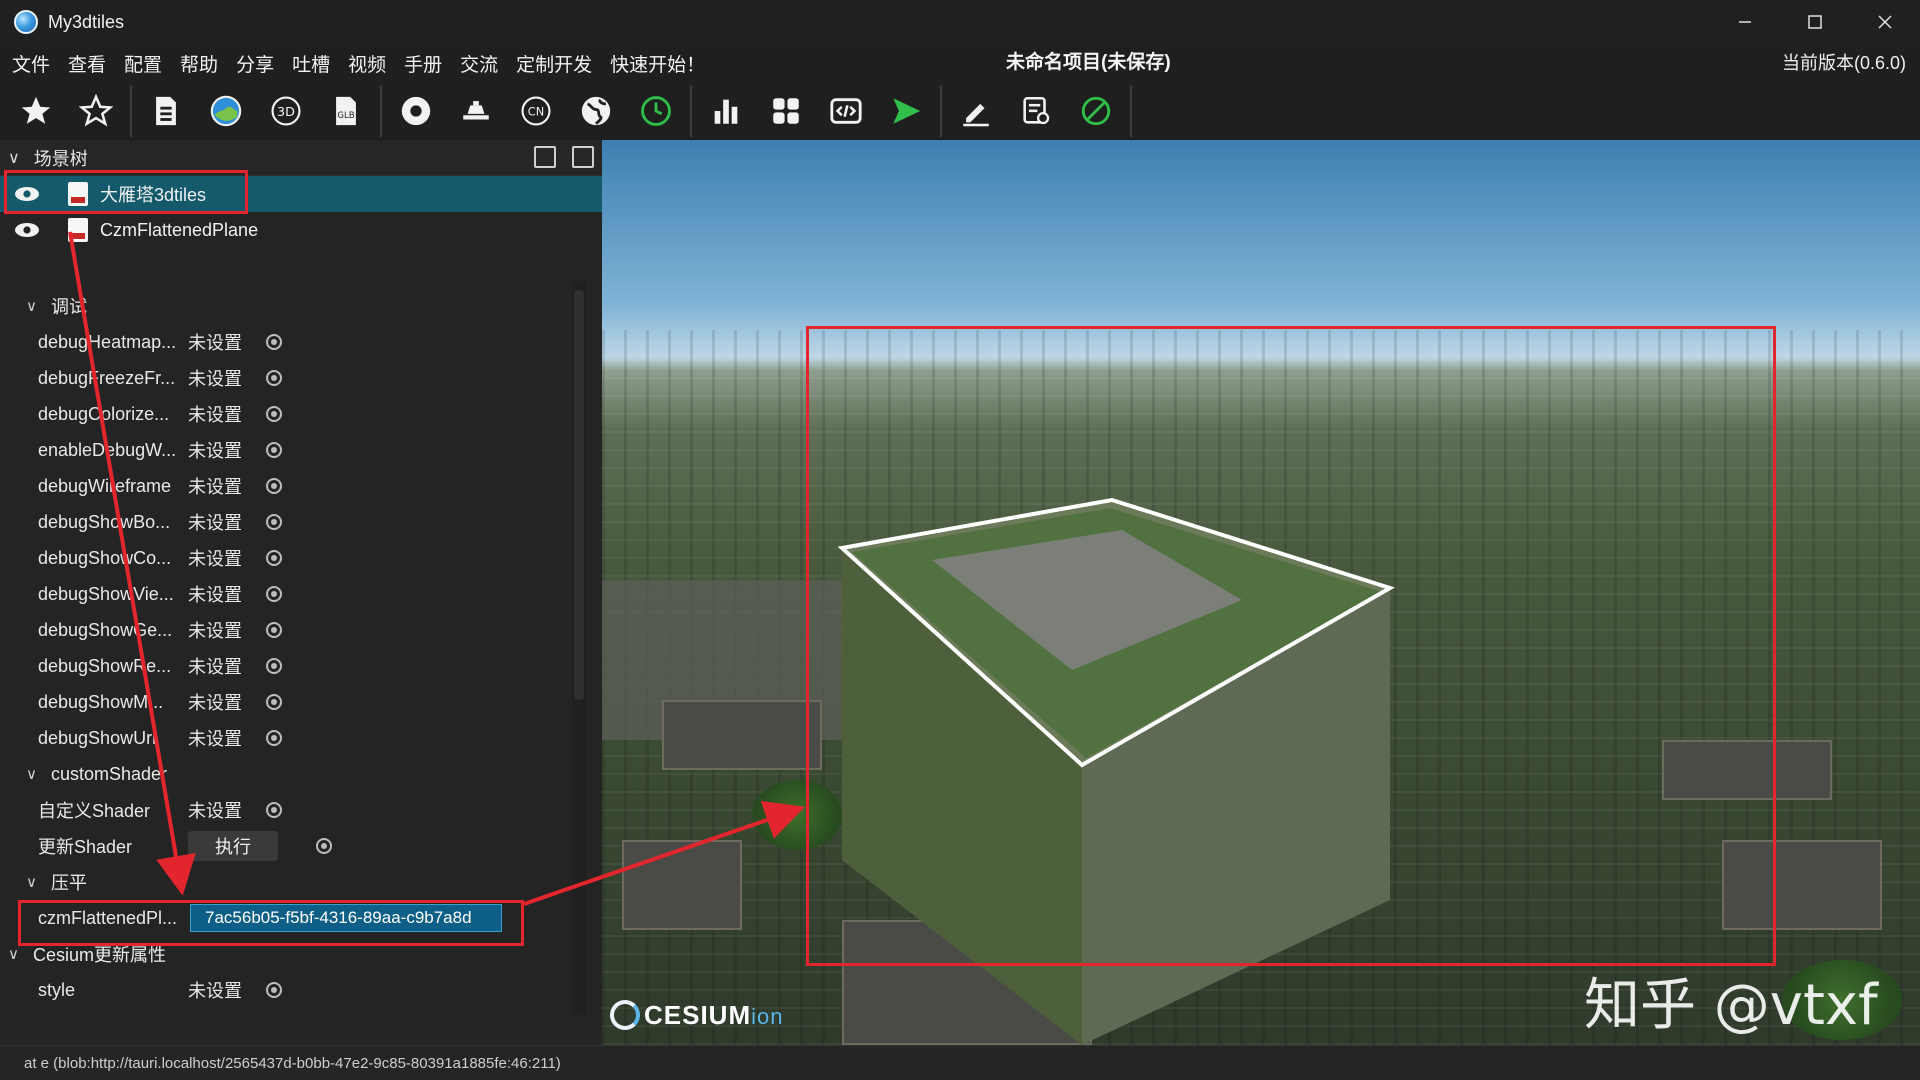 The image size is (1920, 1080). What do you see at coordinates (143, 63) in the screenshot?
I see `menu-config: 配置` at bounding box center [143, 63].